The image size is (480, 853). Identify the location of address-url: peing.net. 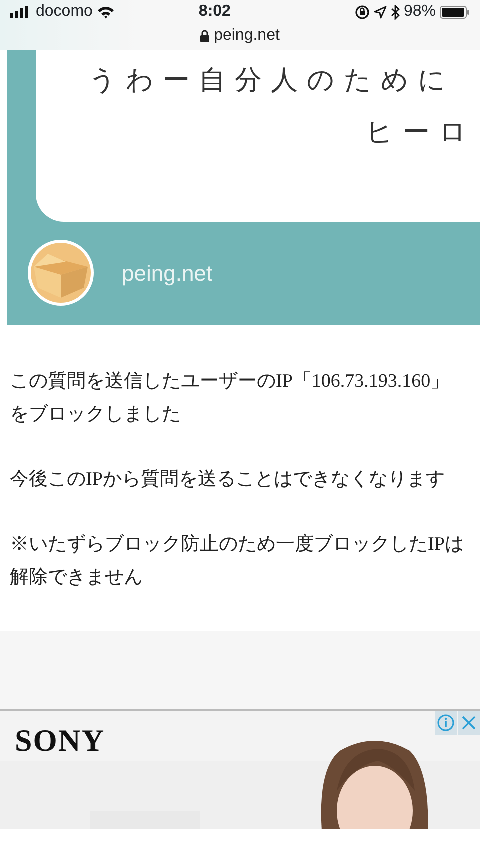
(247, 36).